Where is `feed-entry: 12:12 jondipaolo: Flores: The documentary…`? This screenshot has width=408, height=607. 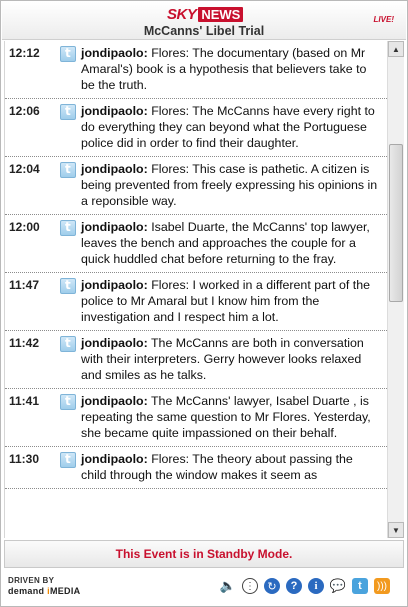 feed-entry: 12:12 jondipaolo: Flores: The documentary… is located at coordinates (196, 70).